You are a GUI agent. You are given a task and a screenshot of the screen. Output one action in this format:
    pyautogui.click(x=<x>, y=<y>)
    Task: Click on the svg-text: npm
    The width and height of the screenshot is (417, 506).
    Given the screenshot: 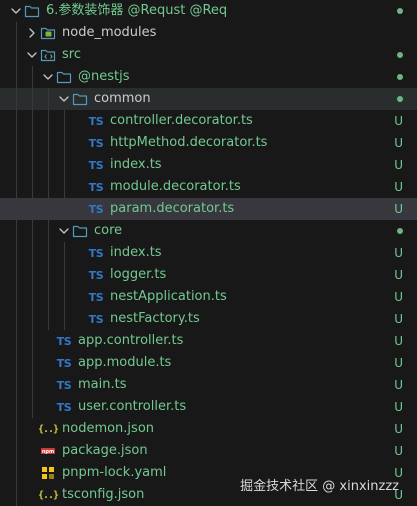 What is the action you would take?
    pyautogui.click(x=48, y=452)
    